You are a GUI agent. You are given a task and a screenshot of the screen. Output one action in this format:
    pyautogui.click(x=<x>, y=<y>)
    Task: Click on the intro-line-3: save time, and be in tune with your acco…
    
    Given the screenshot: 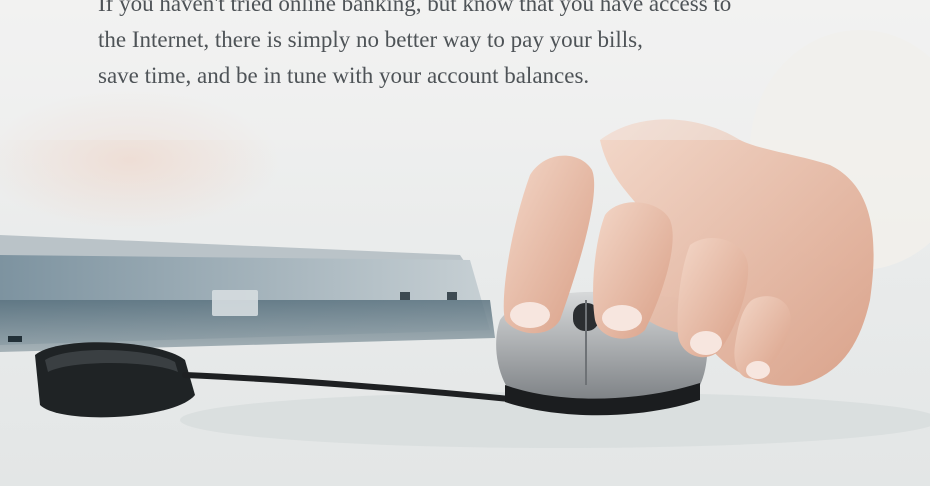 What is the action you would take?
    pyautogui.click(x=344, y=75)
    